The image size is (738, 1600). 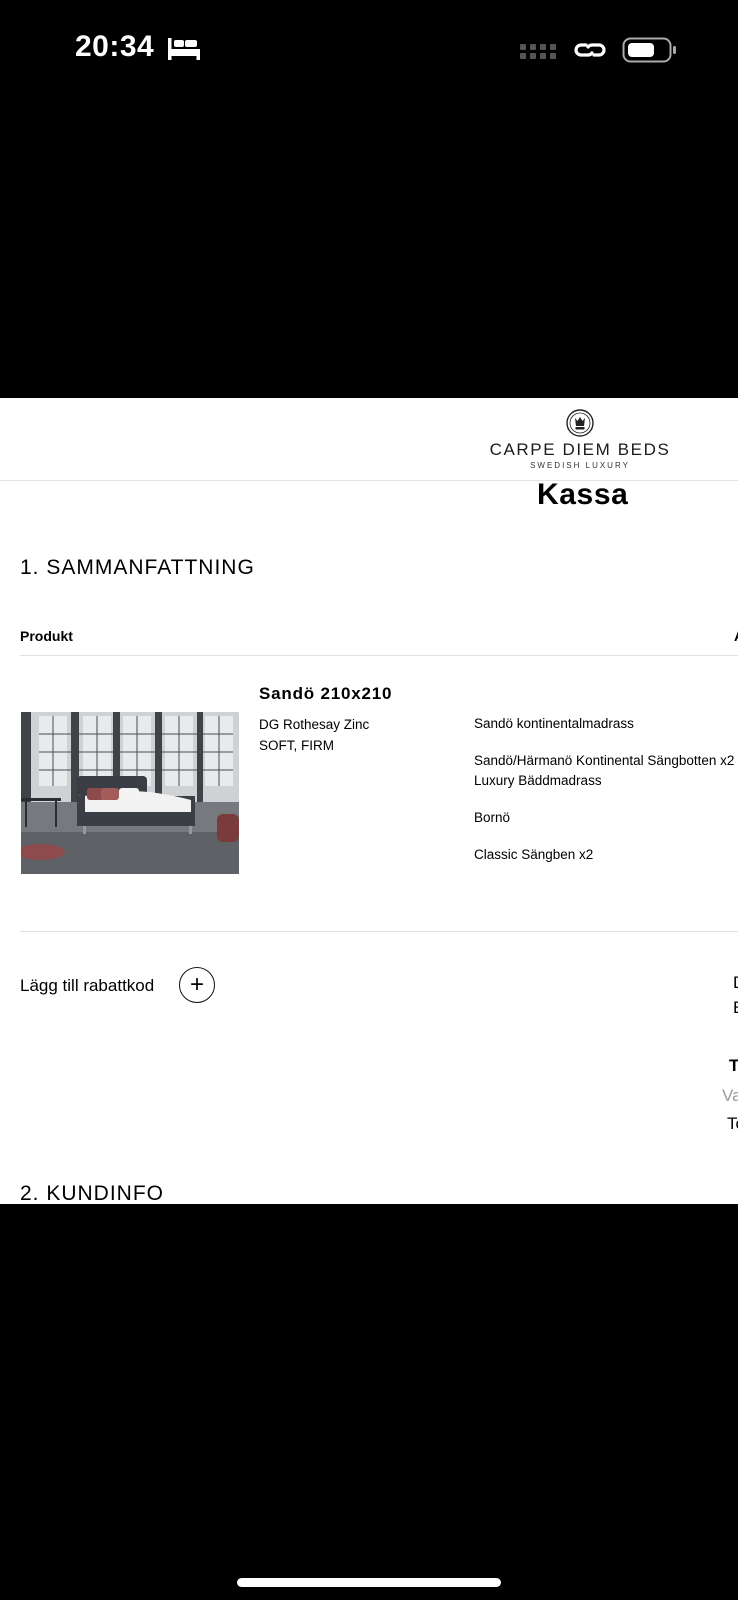 I want to click on order-summary-partial-text: D, so click(x=735, y=983).